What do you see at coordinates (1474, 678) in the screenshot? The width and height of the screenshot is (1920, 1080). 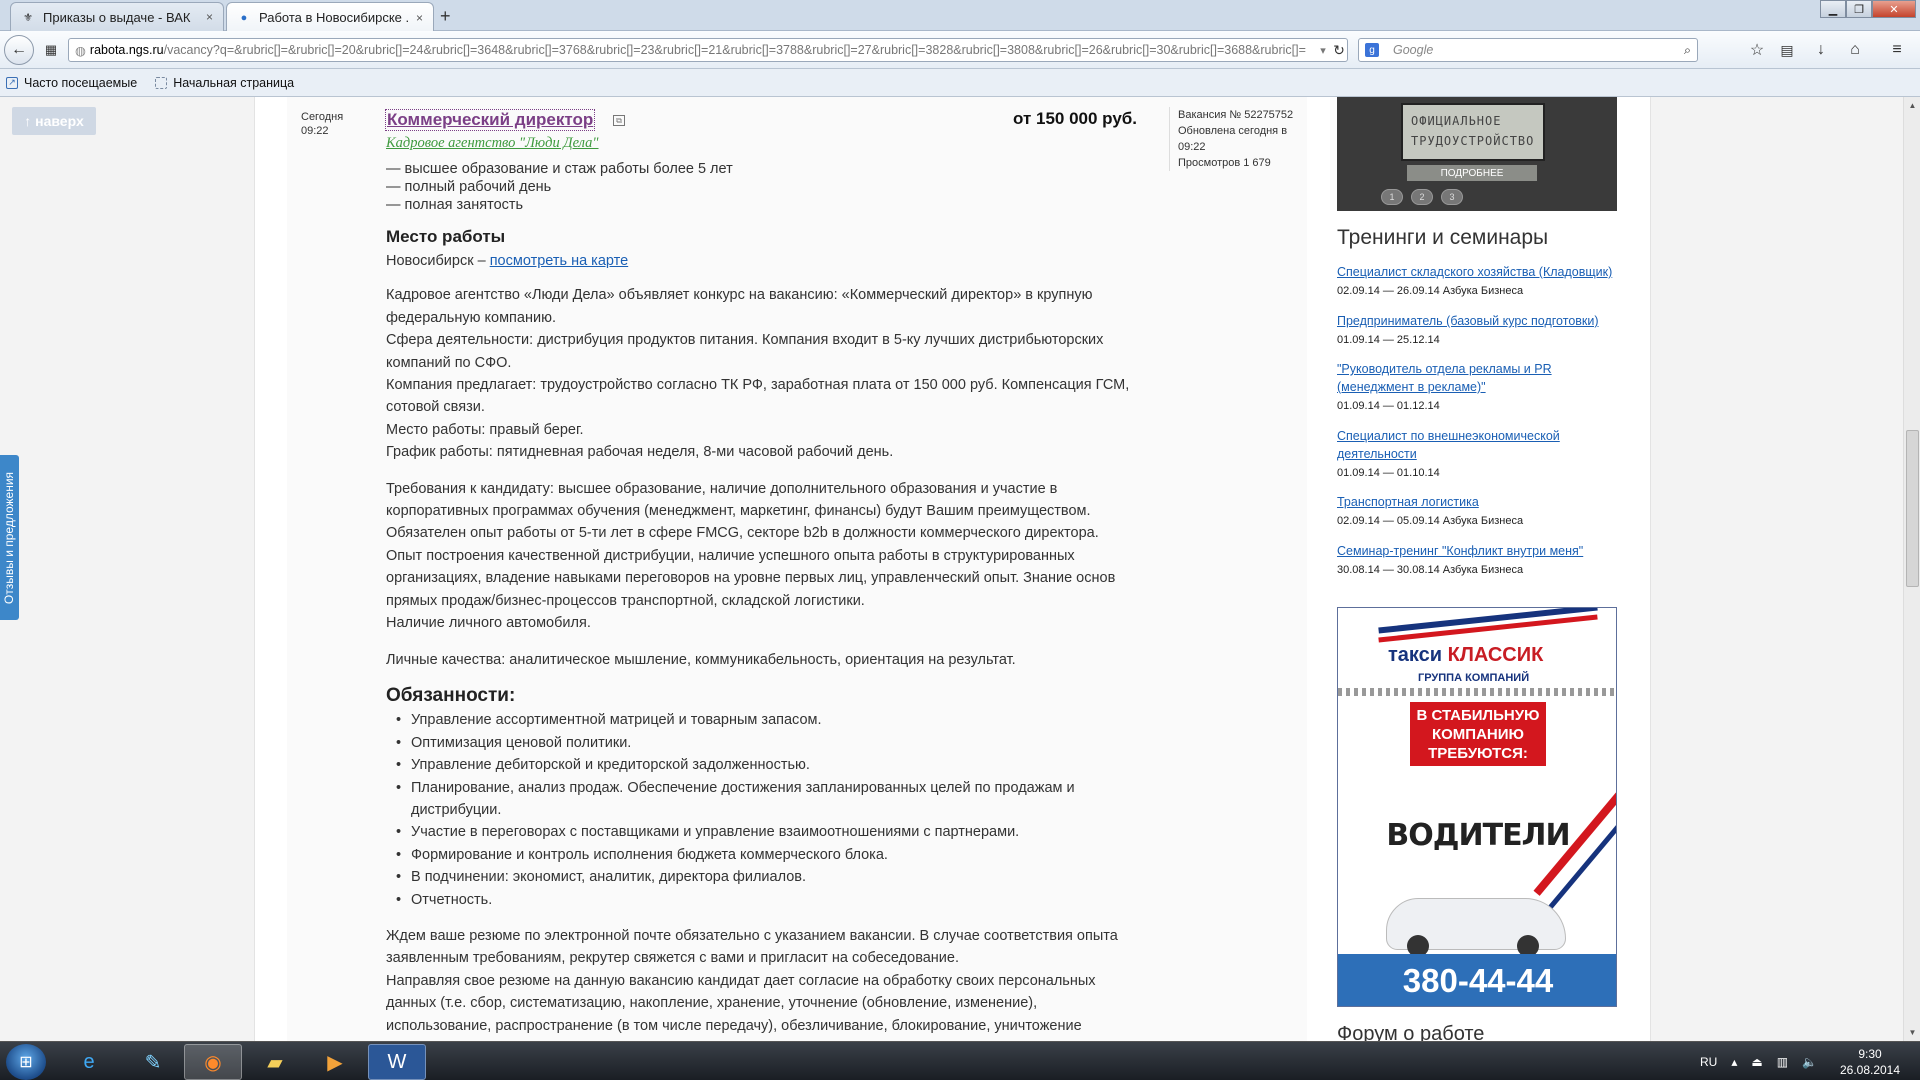 I see `taxi-group: ГРУППА КОМПАНИЙ` at bounding box center [1474, 678].